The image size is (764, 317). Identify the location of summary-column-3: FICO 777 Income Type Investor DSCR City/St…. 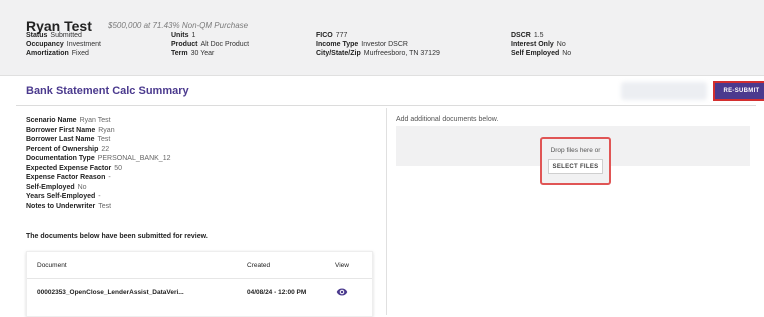
(378, 44).